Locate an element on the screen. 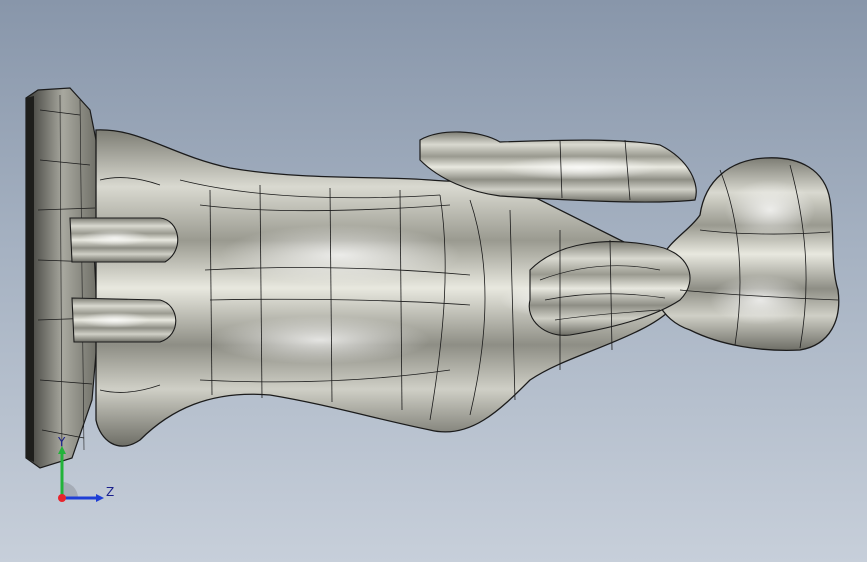 The width and height of the screenshot is (867, 562). coordinate-triad-icon: Y Z is located at coordinates (85, 469).